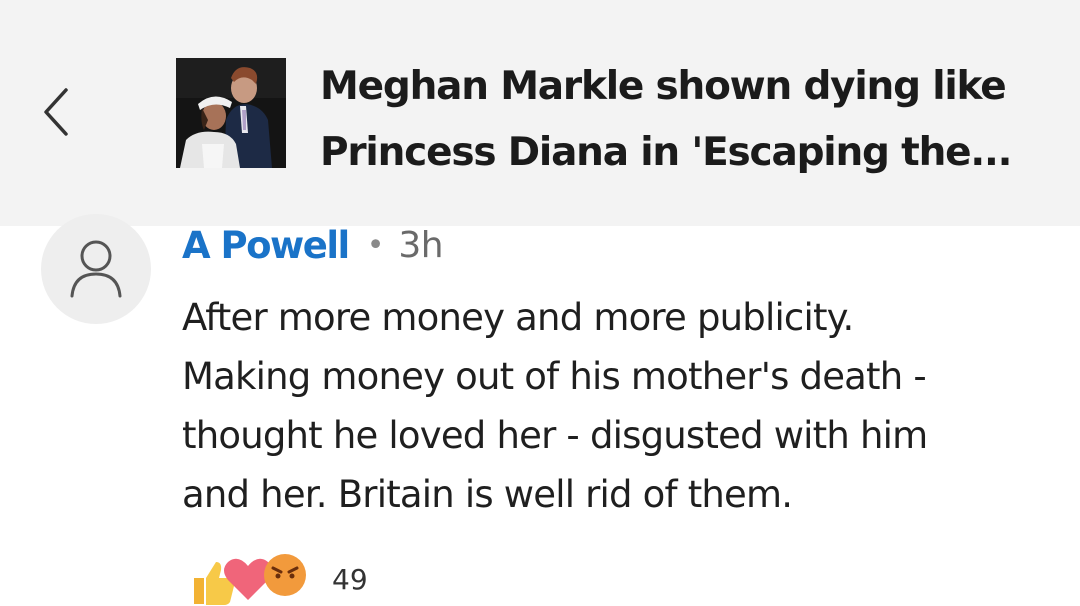  Describe the element at coordinates (251, 577) in the screenshot. I see `reaction-icons` at that location.